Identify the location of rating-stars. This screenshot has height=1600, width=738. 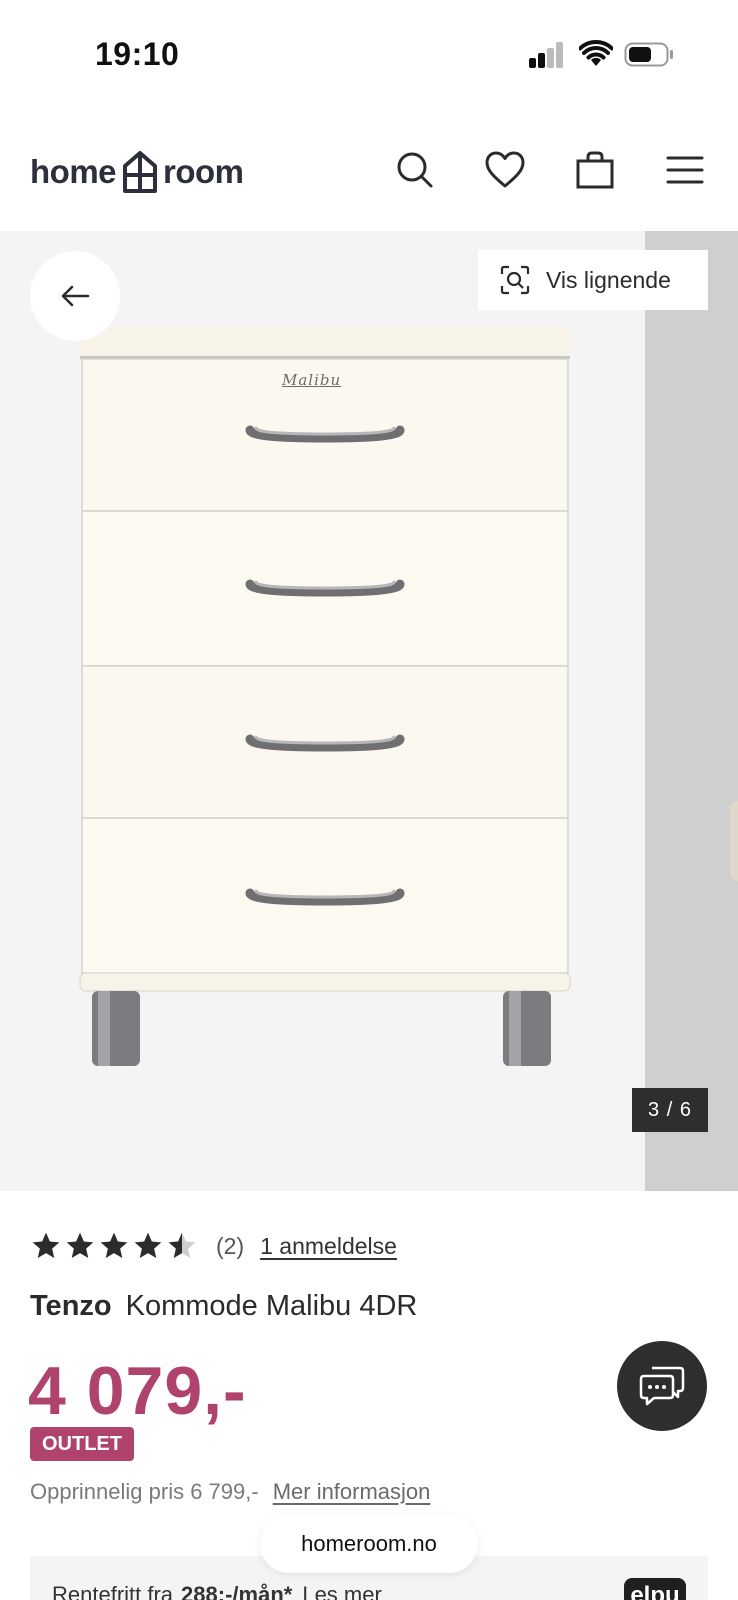
(114, 1246).